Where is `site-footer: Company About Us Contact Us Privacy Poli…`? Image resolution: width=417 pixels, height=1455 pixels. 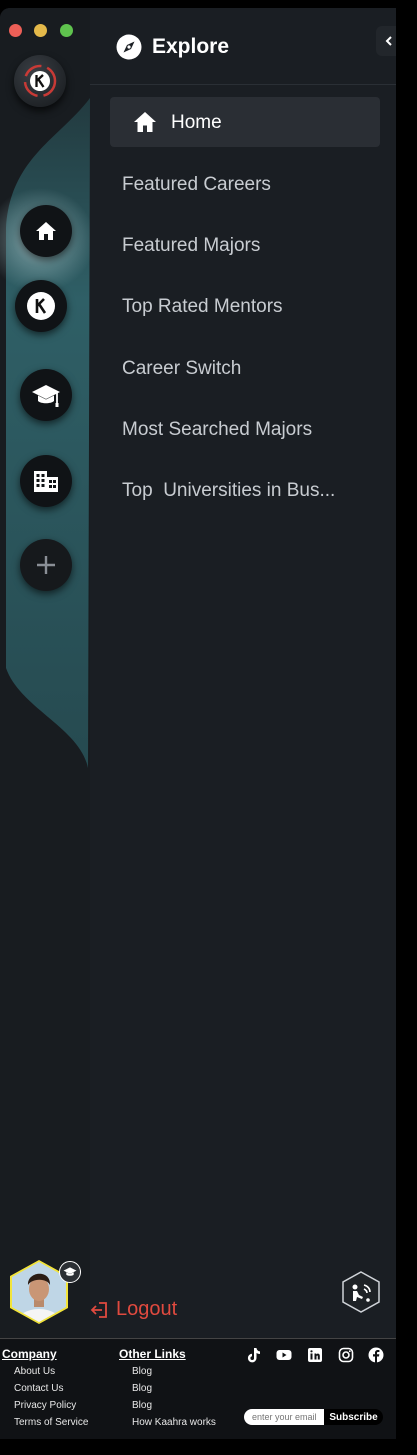
site-footer: Company About Us Contact Us Privacy Poli… is located at coordinates (198, 1388).